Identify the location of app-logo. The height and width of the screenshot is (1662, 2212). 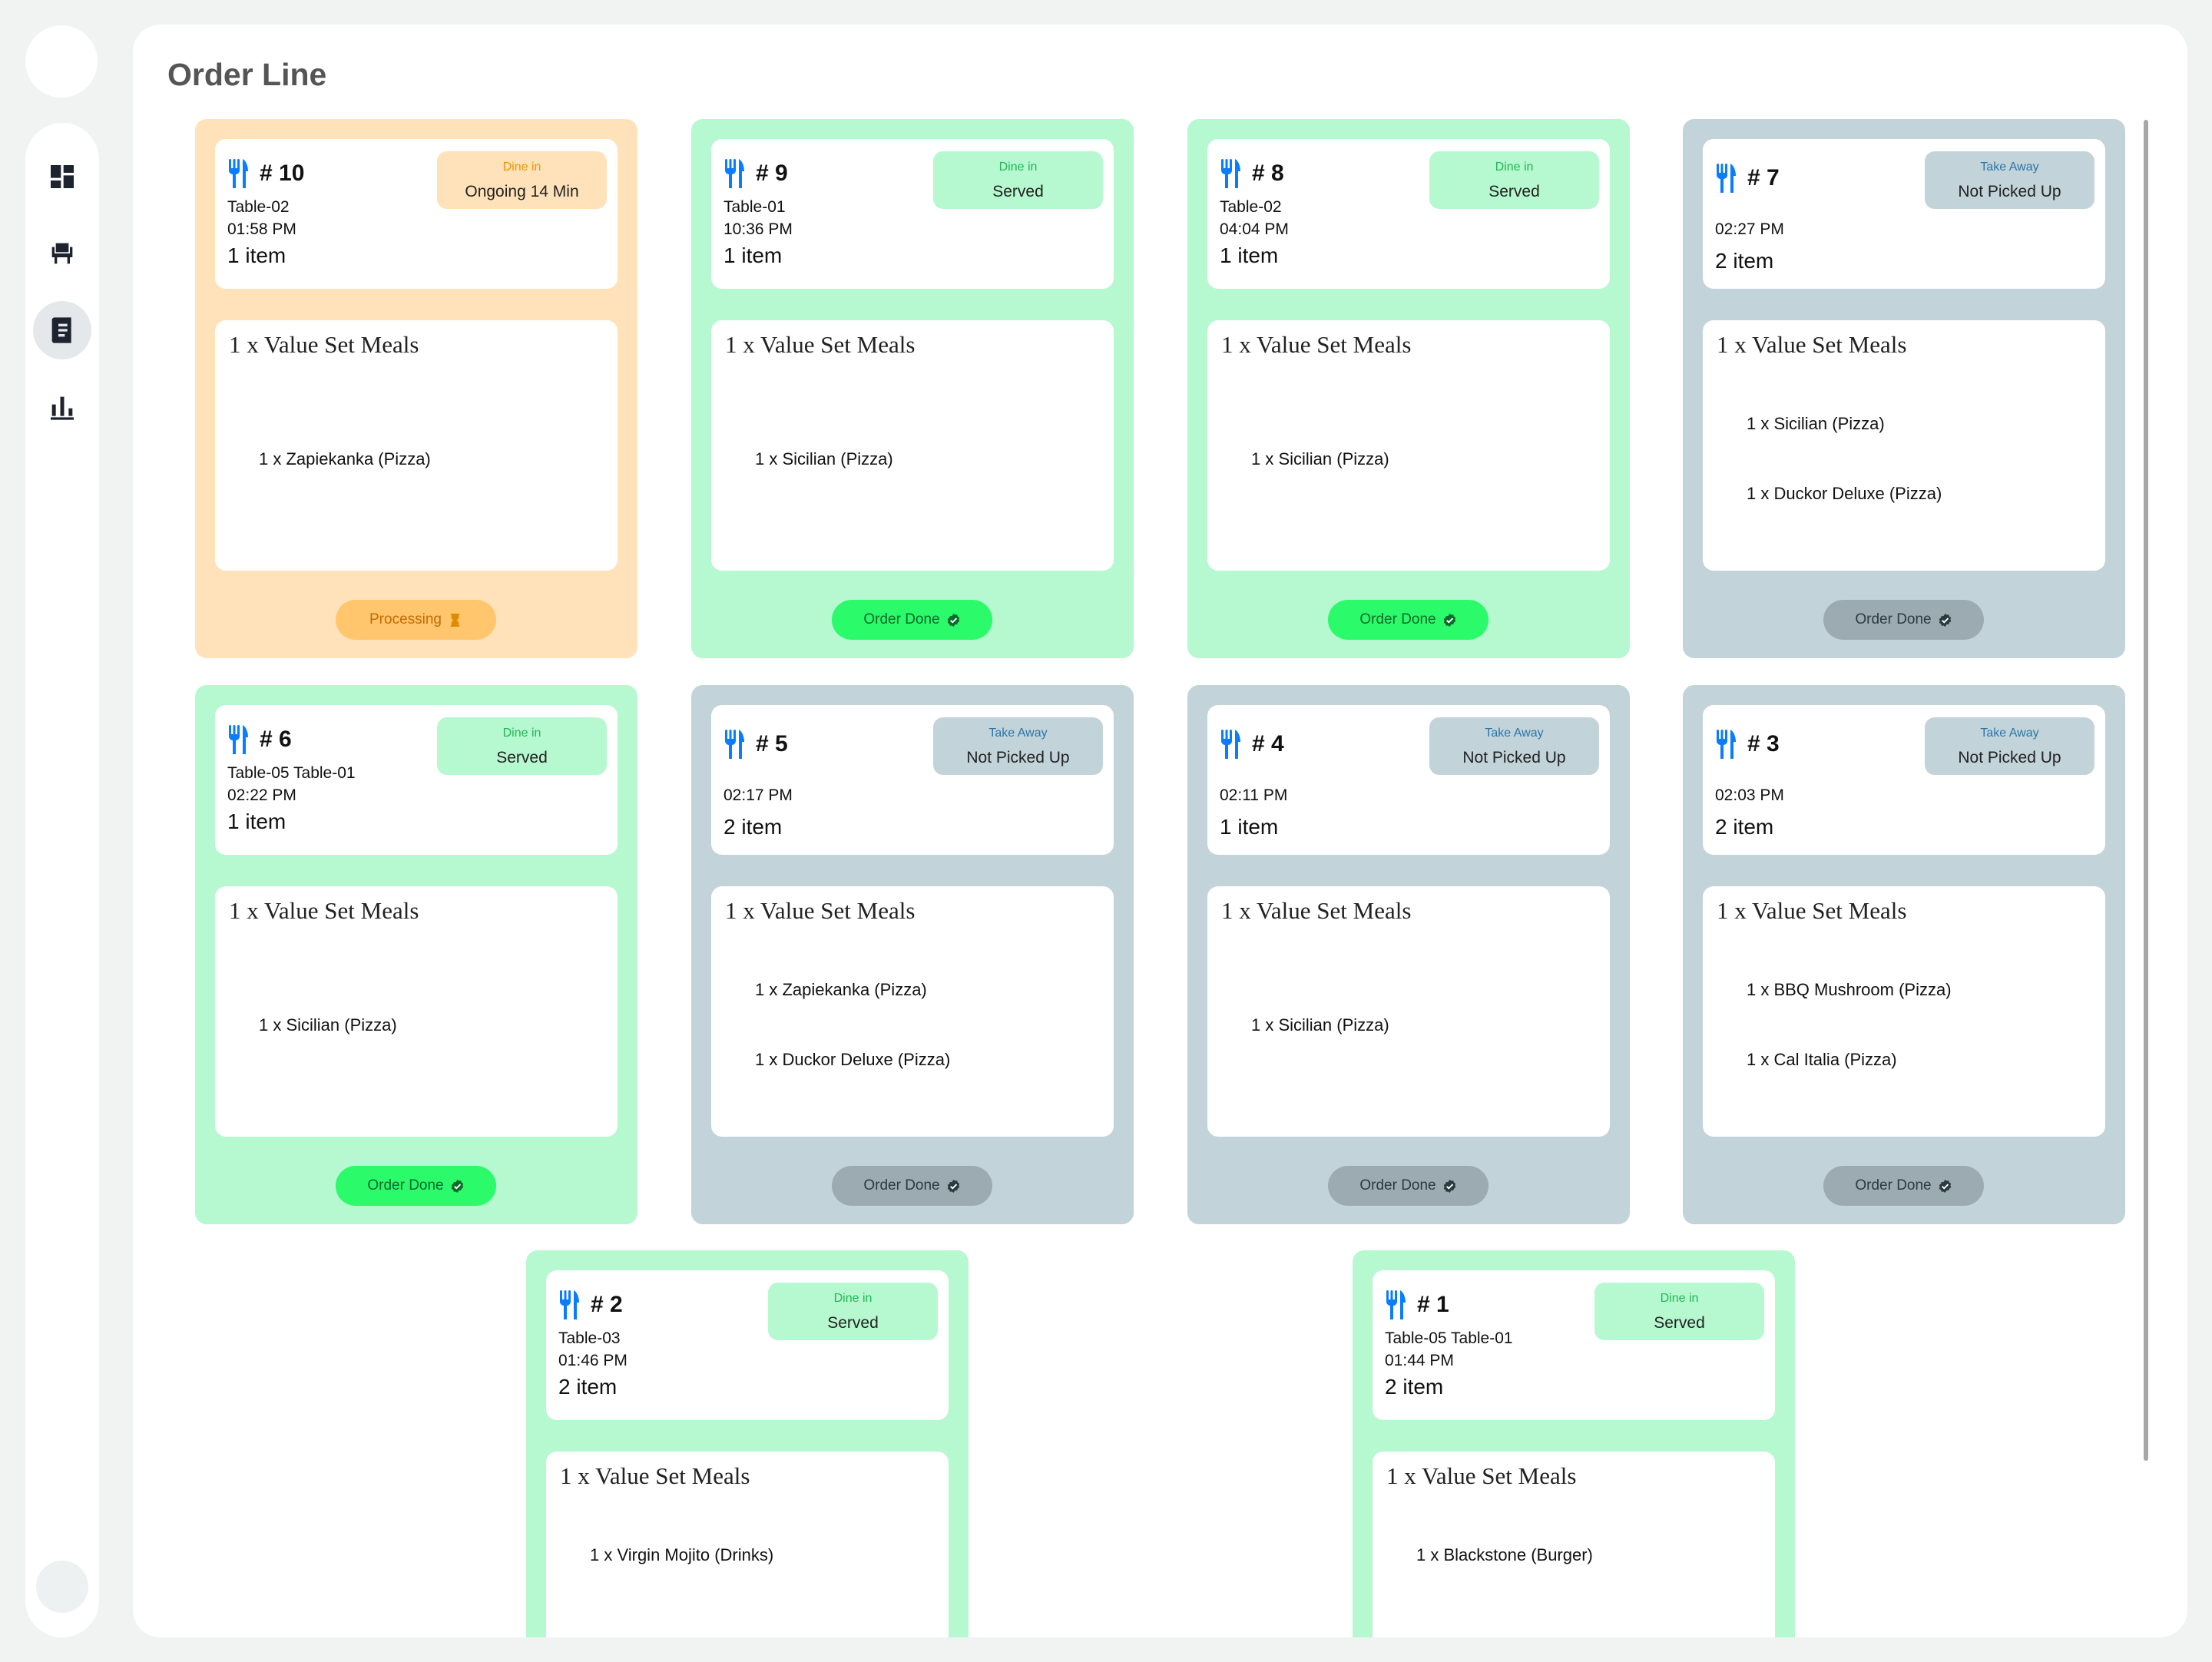
(61, 61).